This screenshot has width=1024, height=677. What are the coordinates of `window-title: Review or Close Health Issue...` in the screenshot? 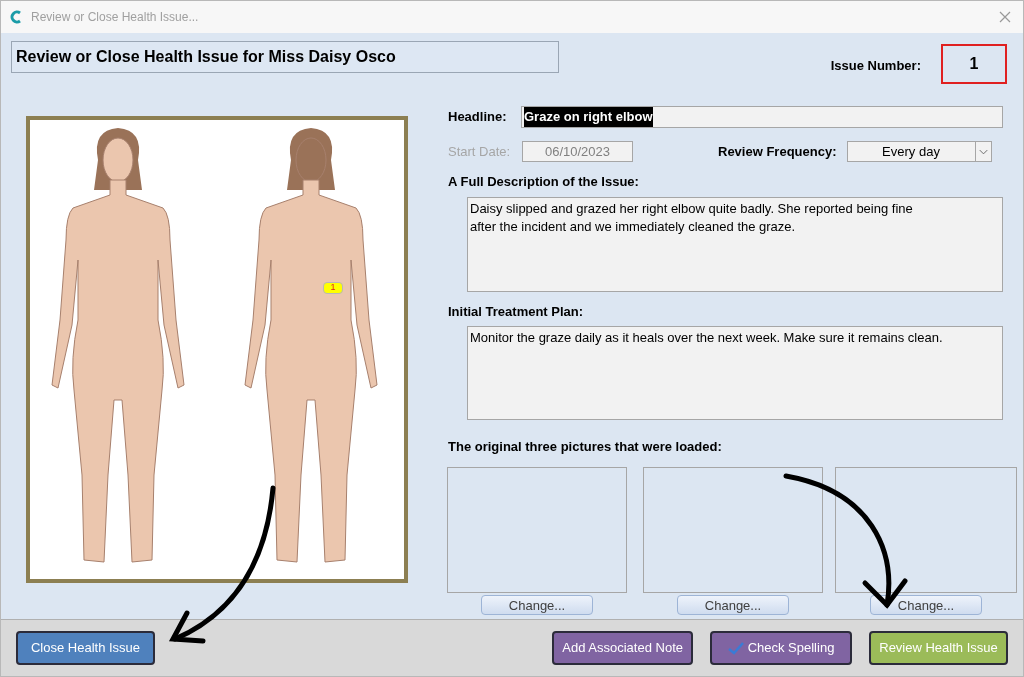 It's located at (115, 17).